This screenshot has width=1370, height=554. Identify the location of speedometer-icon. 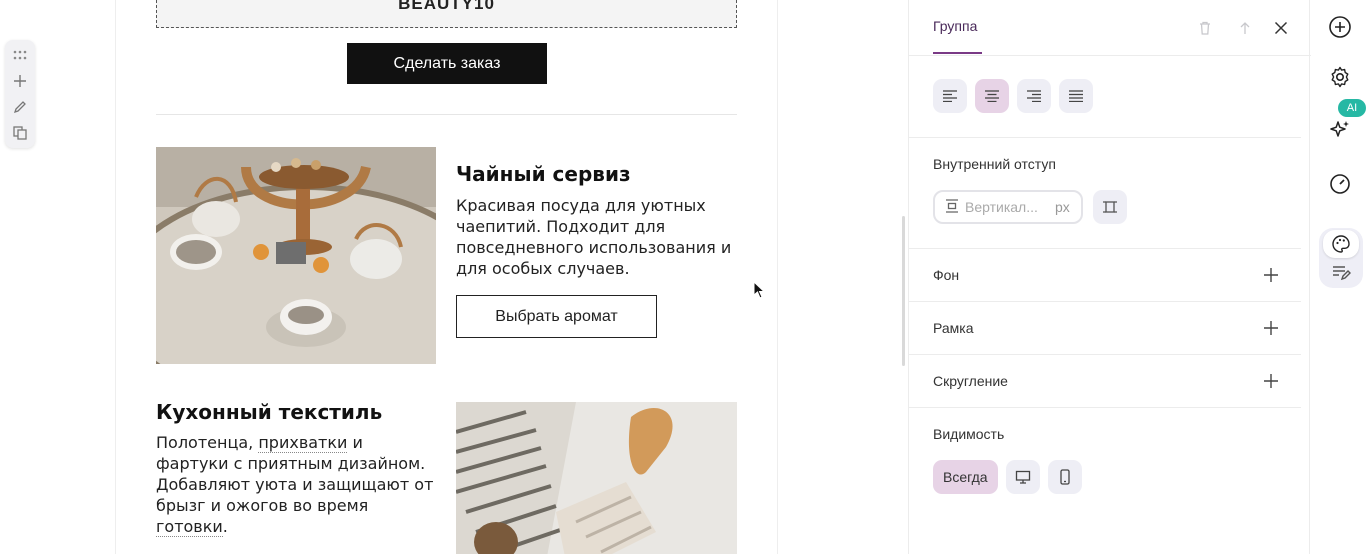
(1340, 183).